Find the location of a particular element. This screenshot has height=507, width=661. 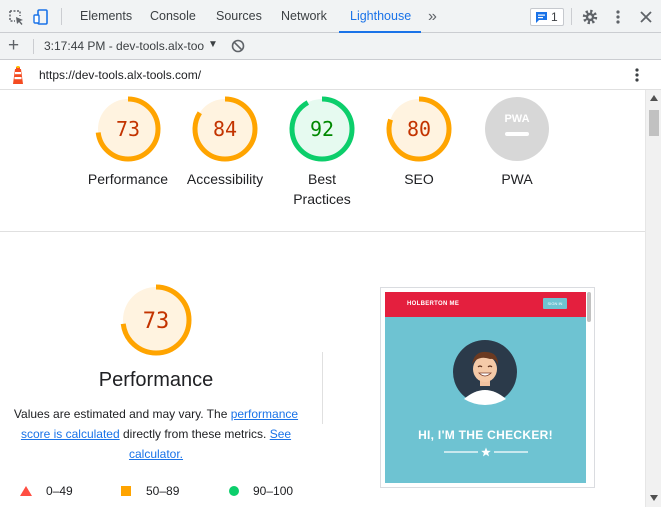

average-square-icon is located at coordinates (126, 491).